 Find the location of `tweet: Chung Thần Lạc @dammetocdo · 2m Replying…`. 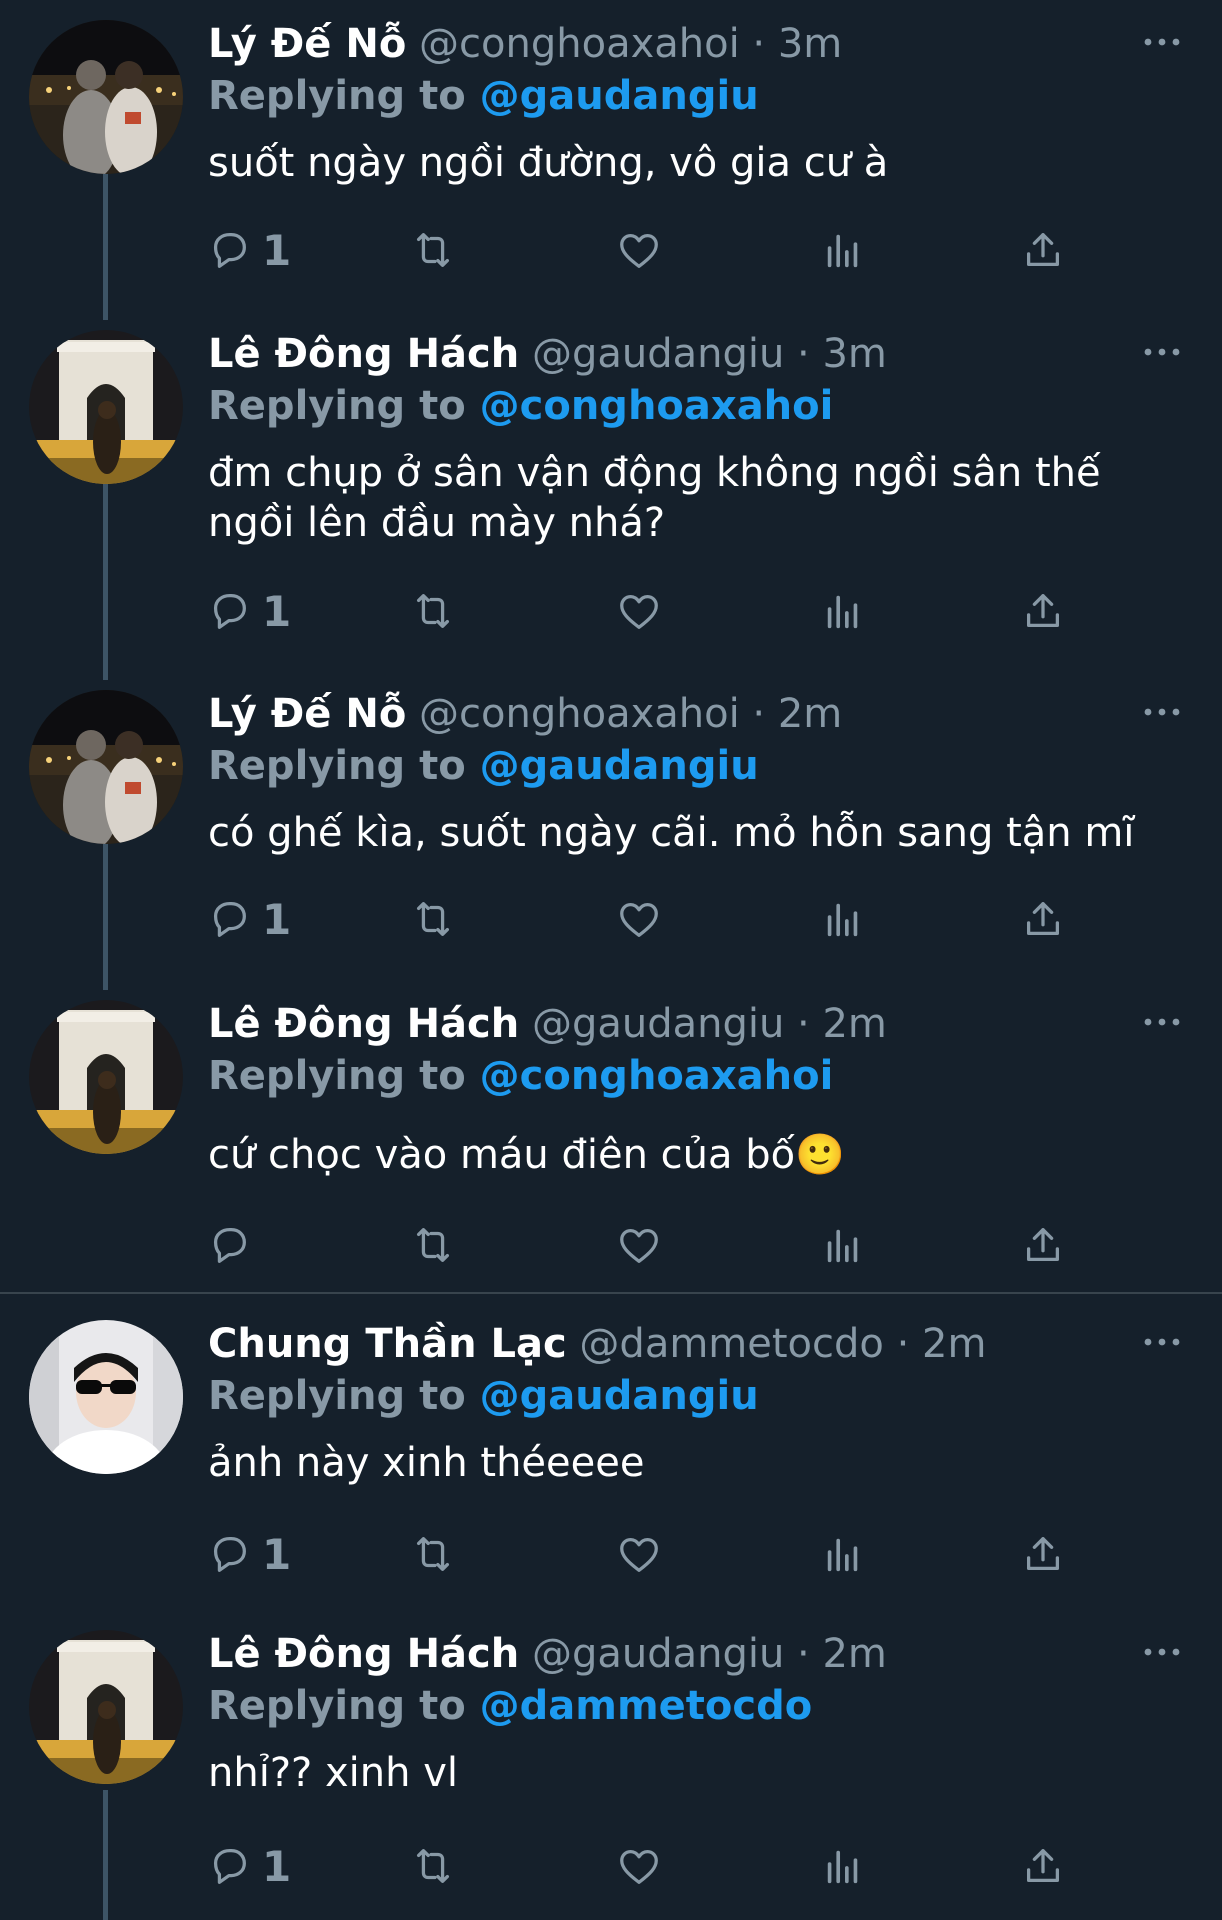

tweet: Chung Thần Lạc @dammetocdo · 2m Replying… is located at coordinates (611, 1460).